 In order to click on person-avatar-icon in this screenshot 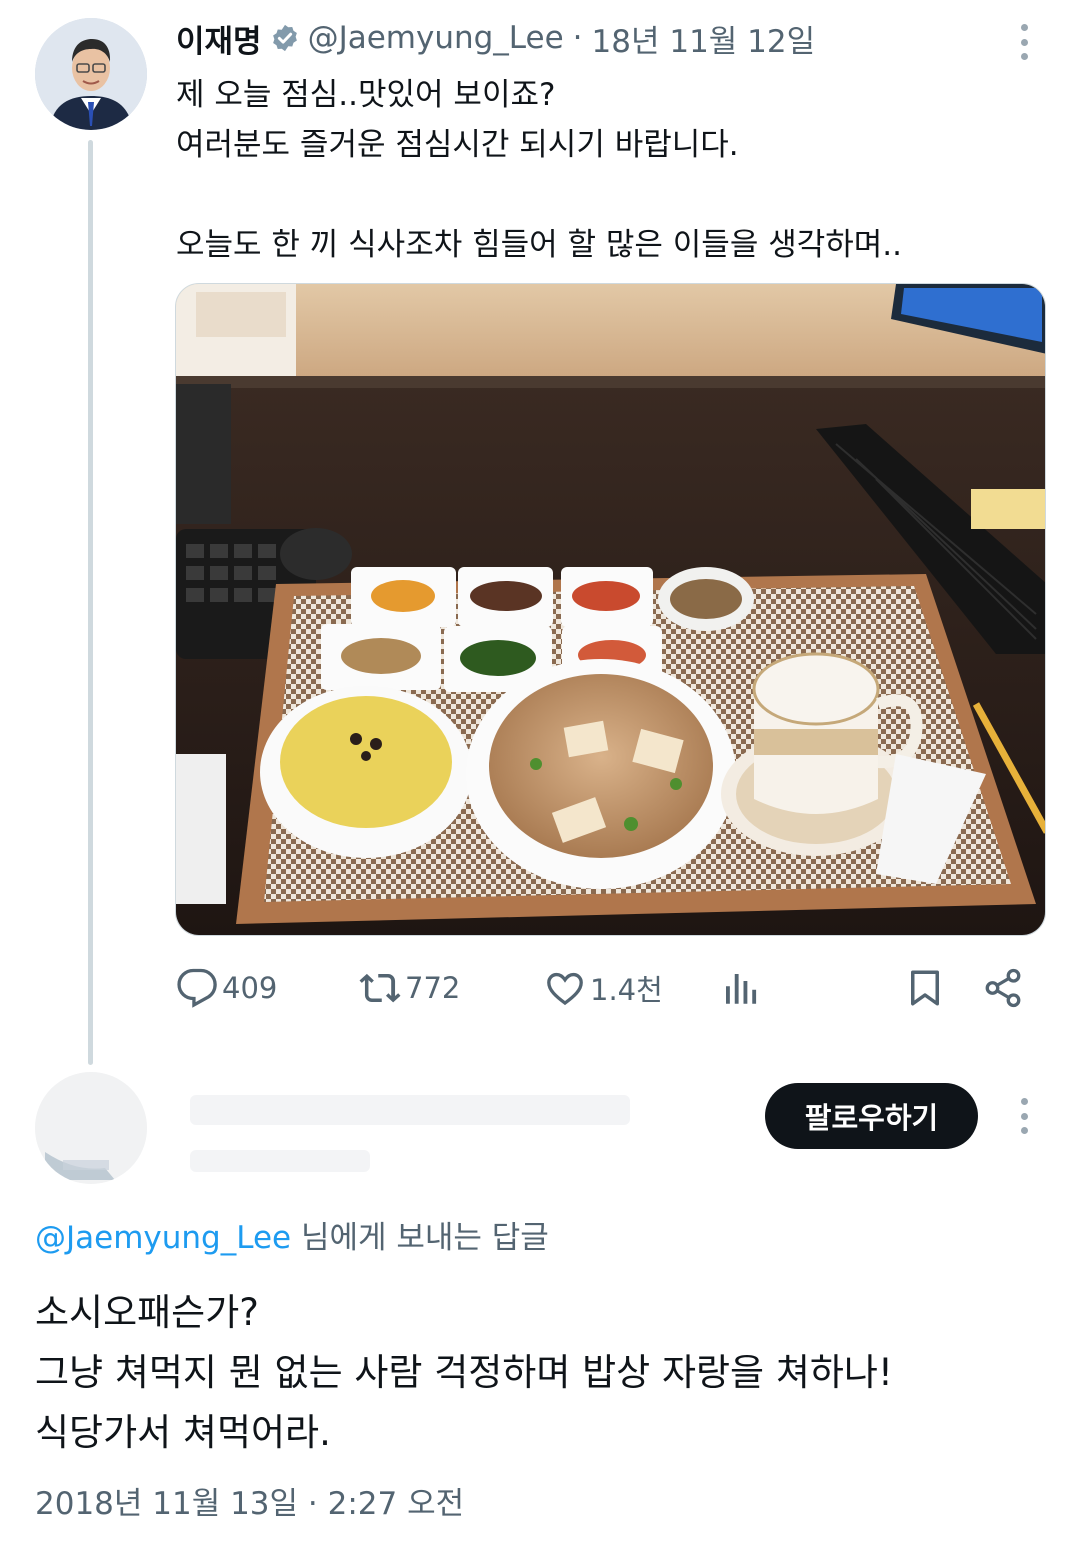, I will do `click(91, 74)`.